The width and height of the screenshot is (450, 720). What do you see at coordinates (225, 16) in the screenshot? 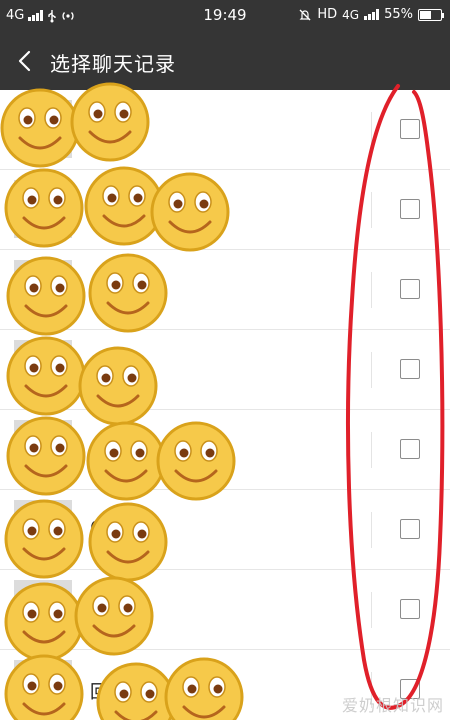
I see `status-bar: 4G 19:49 HD 4G 55%` at bounding box center [225, 16].